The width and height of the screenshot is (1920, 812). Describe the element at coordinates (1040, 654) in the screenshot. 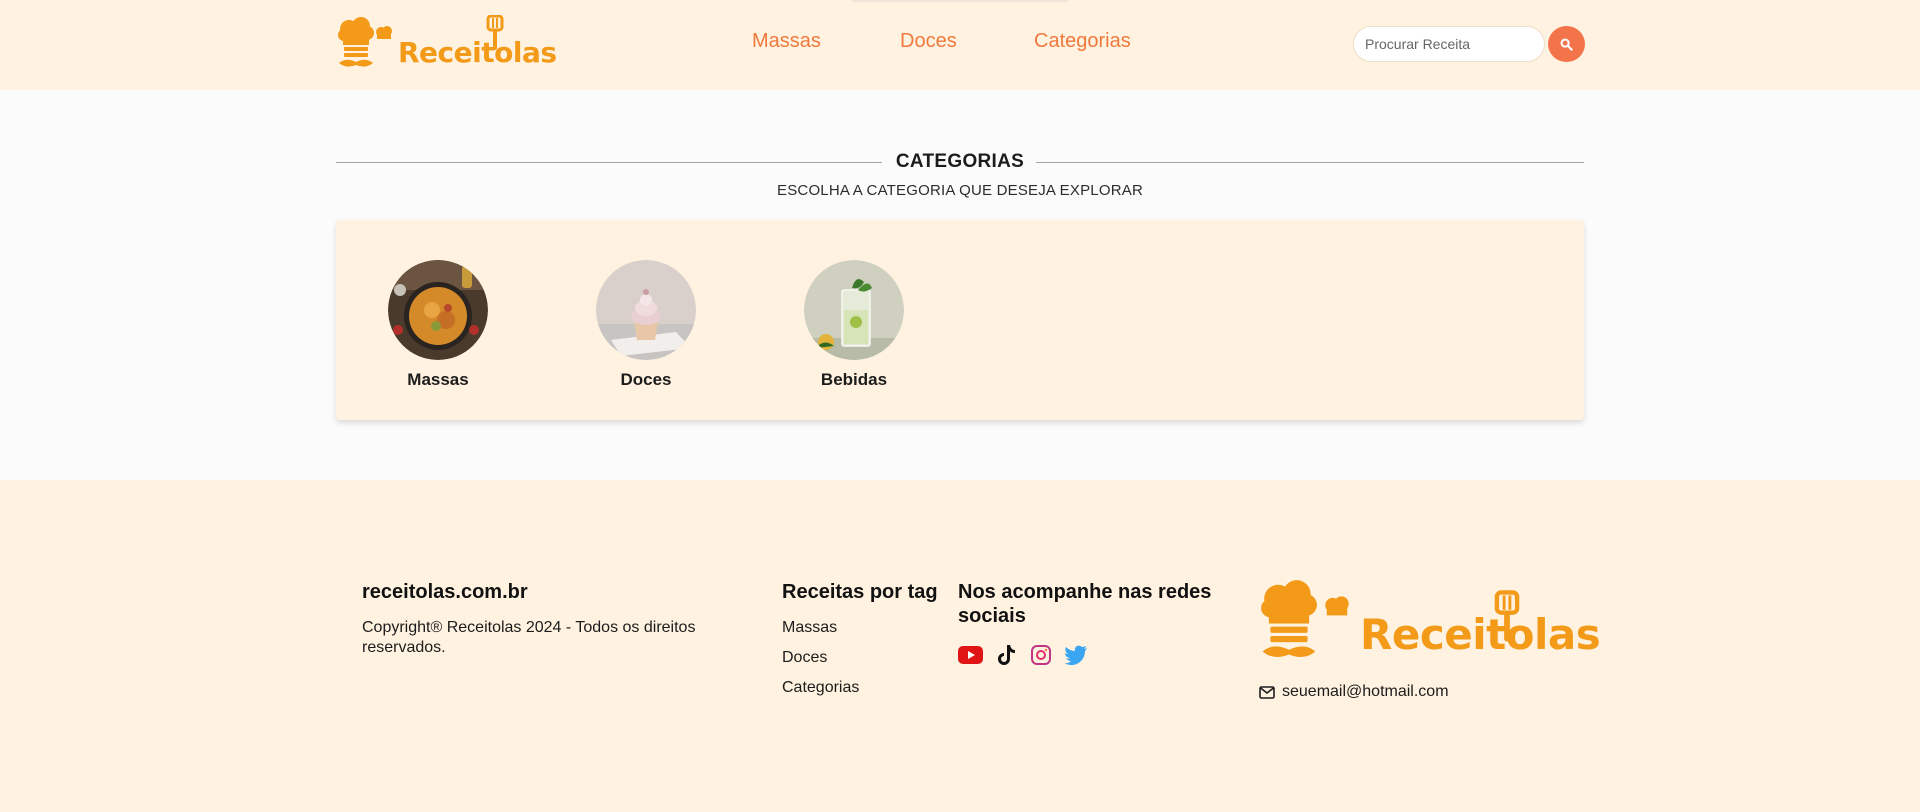

I see `instagram-icon` at that location.